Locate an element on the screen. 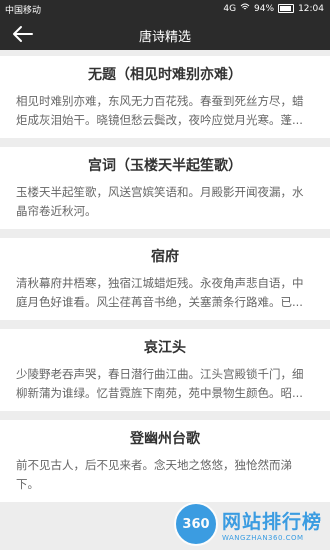  poem-excerpt: 玉楼天半起笙歌，风送宫嫔笑语和。月殿影开闻夜漏，水晶帘卷近秋河。 is located at coordinates (160, 201).